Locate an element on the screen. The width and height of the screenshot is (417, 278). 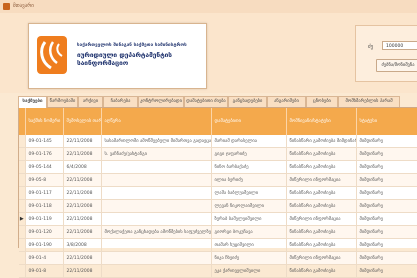
cell-id: 09-01-4 is located at coordinates (44, 258).